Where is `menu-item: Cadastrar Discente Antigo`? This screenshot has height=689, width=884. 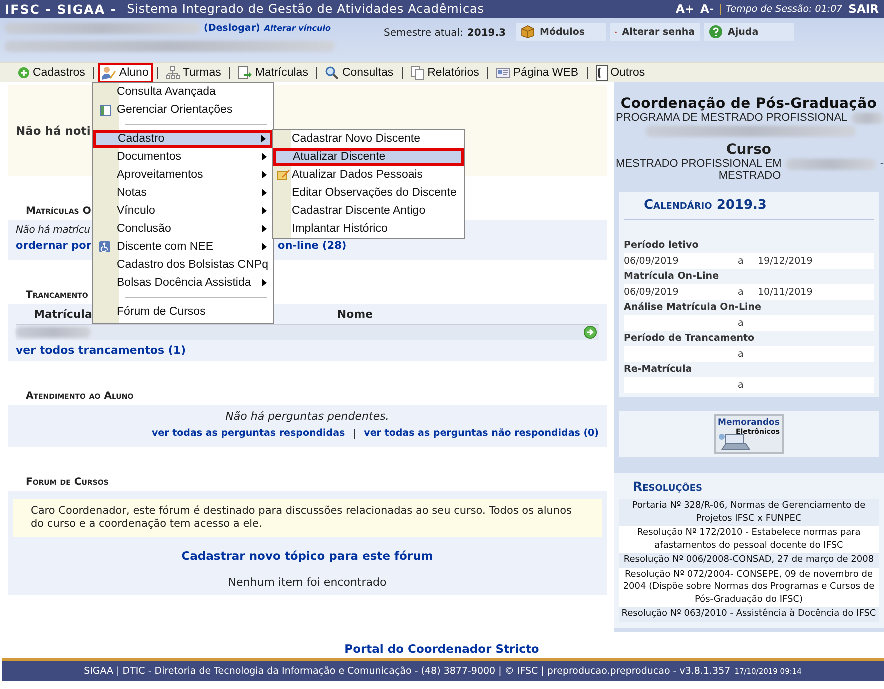 menu-item: Cadastrar Discente Antigo is located at coordinates (368, 211).